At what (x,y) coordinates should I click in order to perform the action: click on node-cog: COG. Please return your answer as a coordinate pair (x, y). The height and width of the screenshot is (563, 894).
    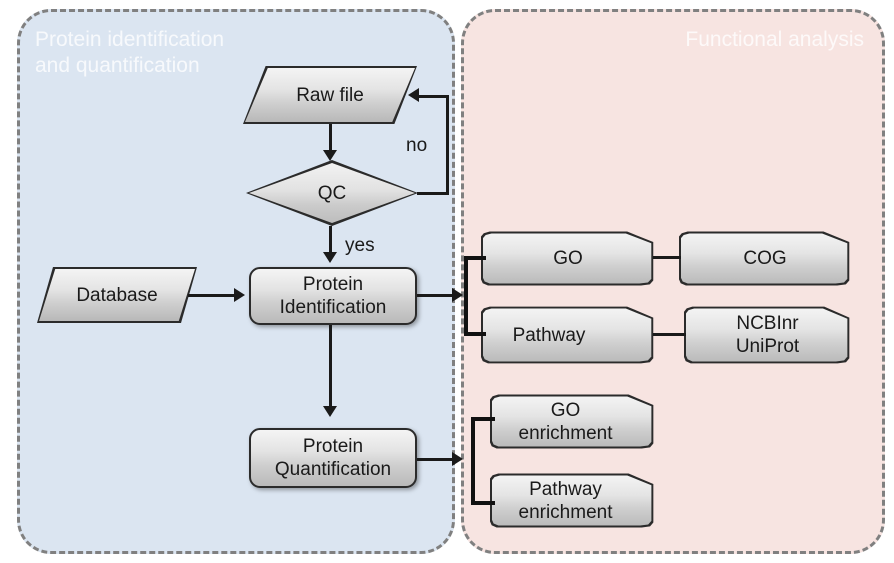
    Looking at the image, I should click on (765, 258).